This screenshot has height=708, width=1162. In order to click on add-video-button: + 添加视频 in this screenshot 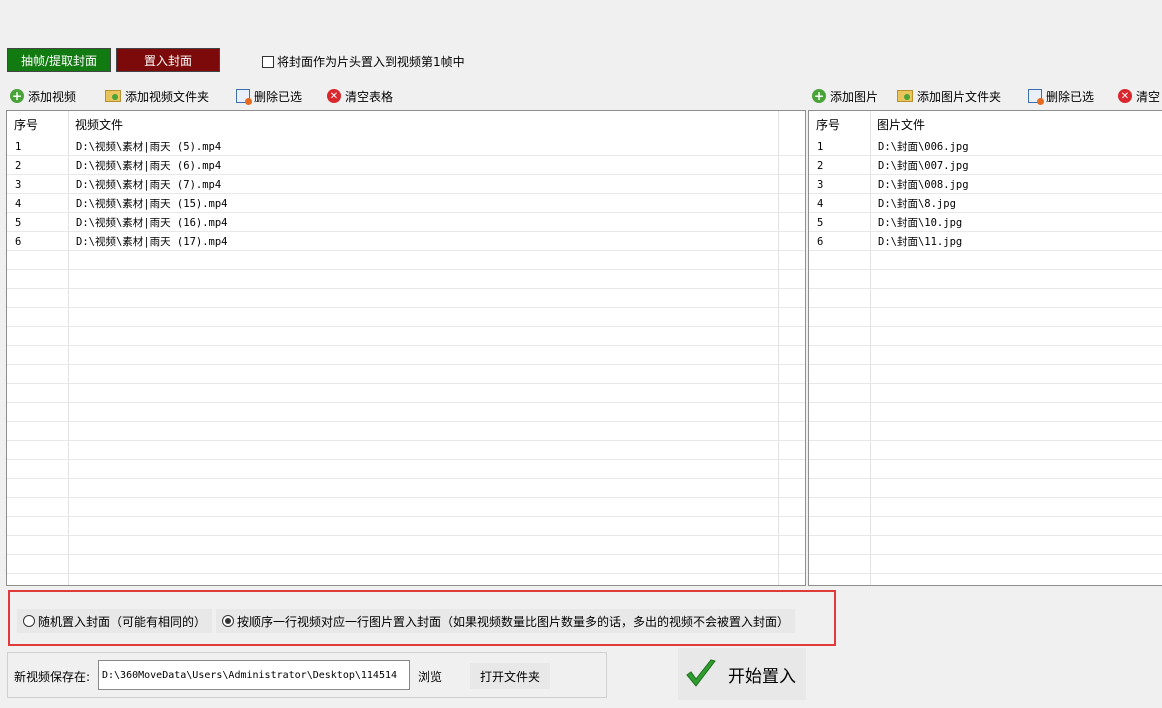, I will do `click(43, 96)`.